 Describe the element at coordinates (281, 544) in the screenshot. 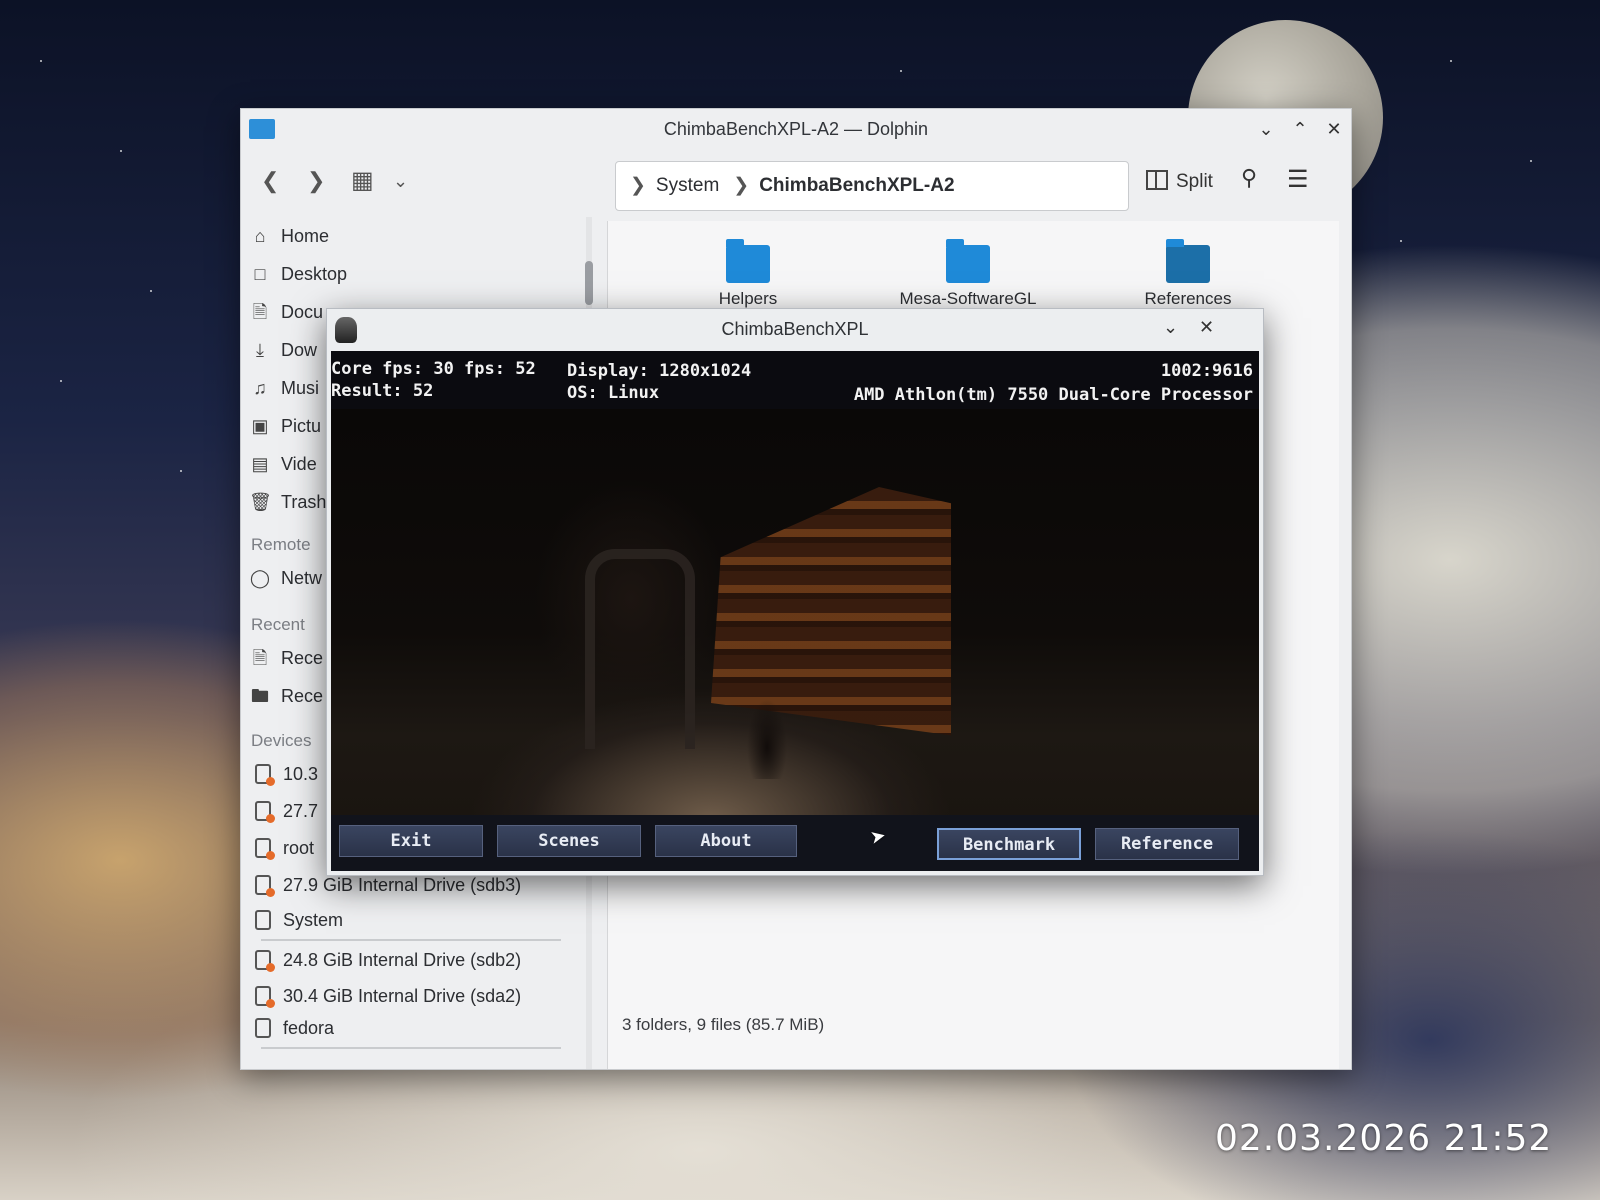

I see `sidebar-heading-remote: Remote` at that location.